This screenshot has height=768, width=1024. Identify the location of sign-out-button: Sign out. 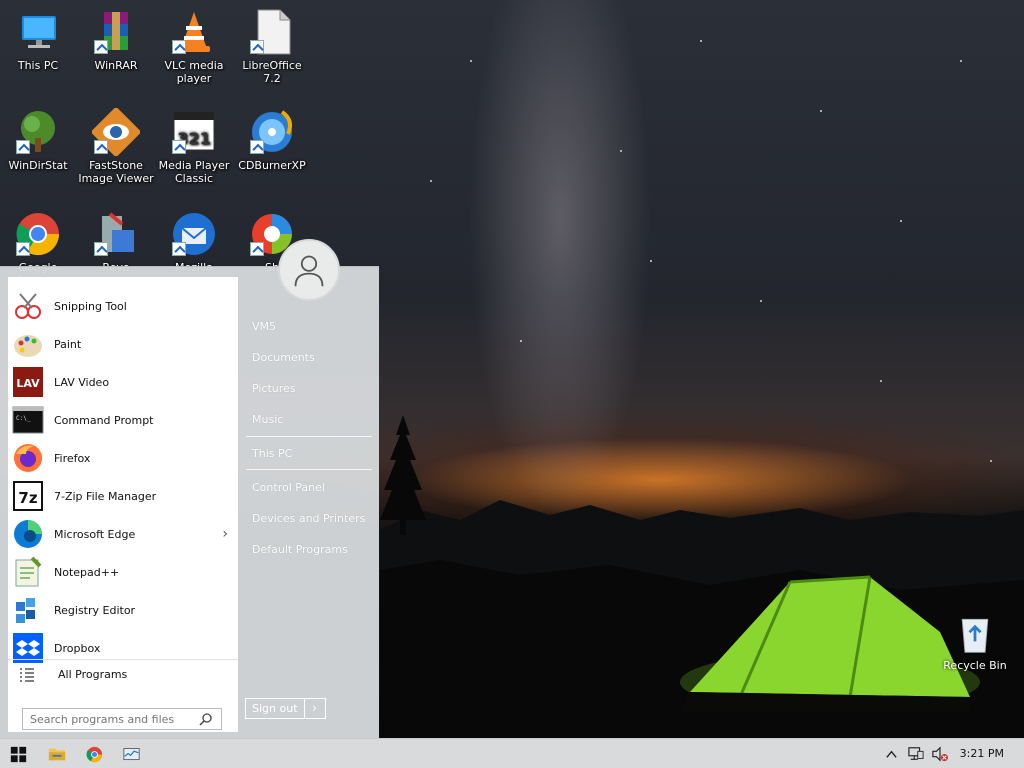
(275, 708).